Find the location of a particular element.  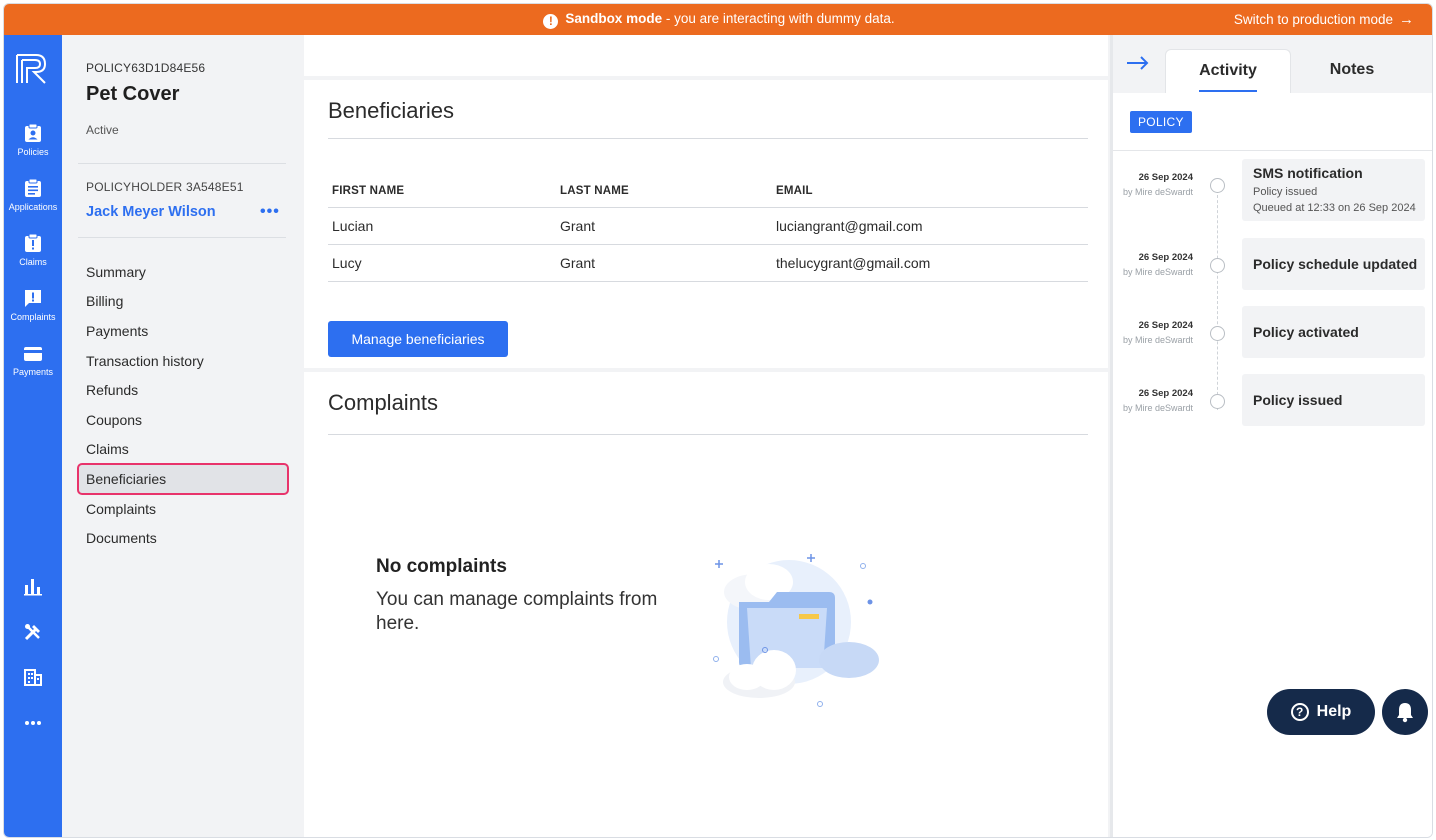

rail-item-payments: Payments is located at coordinates (33, 361).